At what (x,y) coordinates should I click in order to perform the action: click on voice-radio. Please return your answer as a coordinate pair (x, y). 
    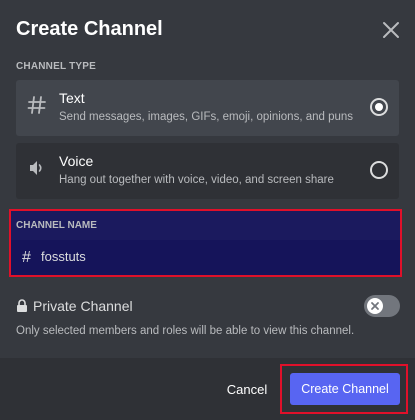
    Looking at the image, I should click on (379, 170).